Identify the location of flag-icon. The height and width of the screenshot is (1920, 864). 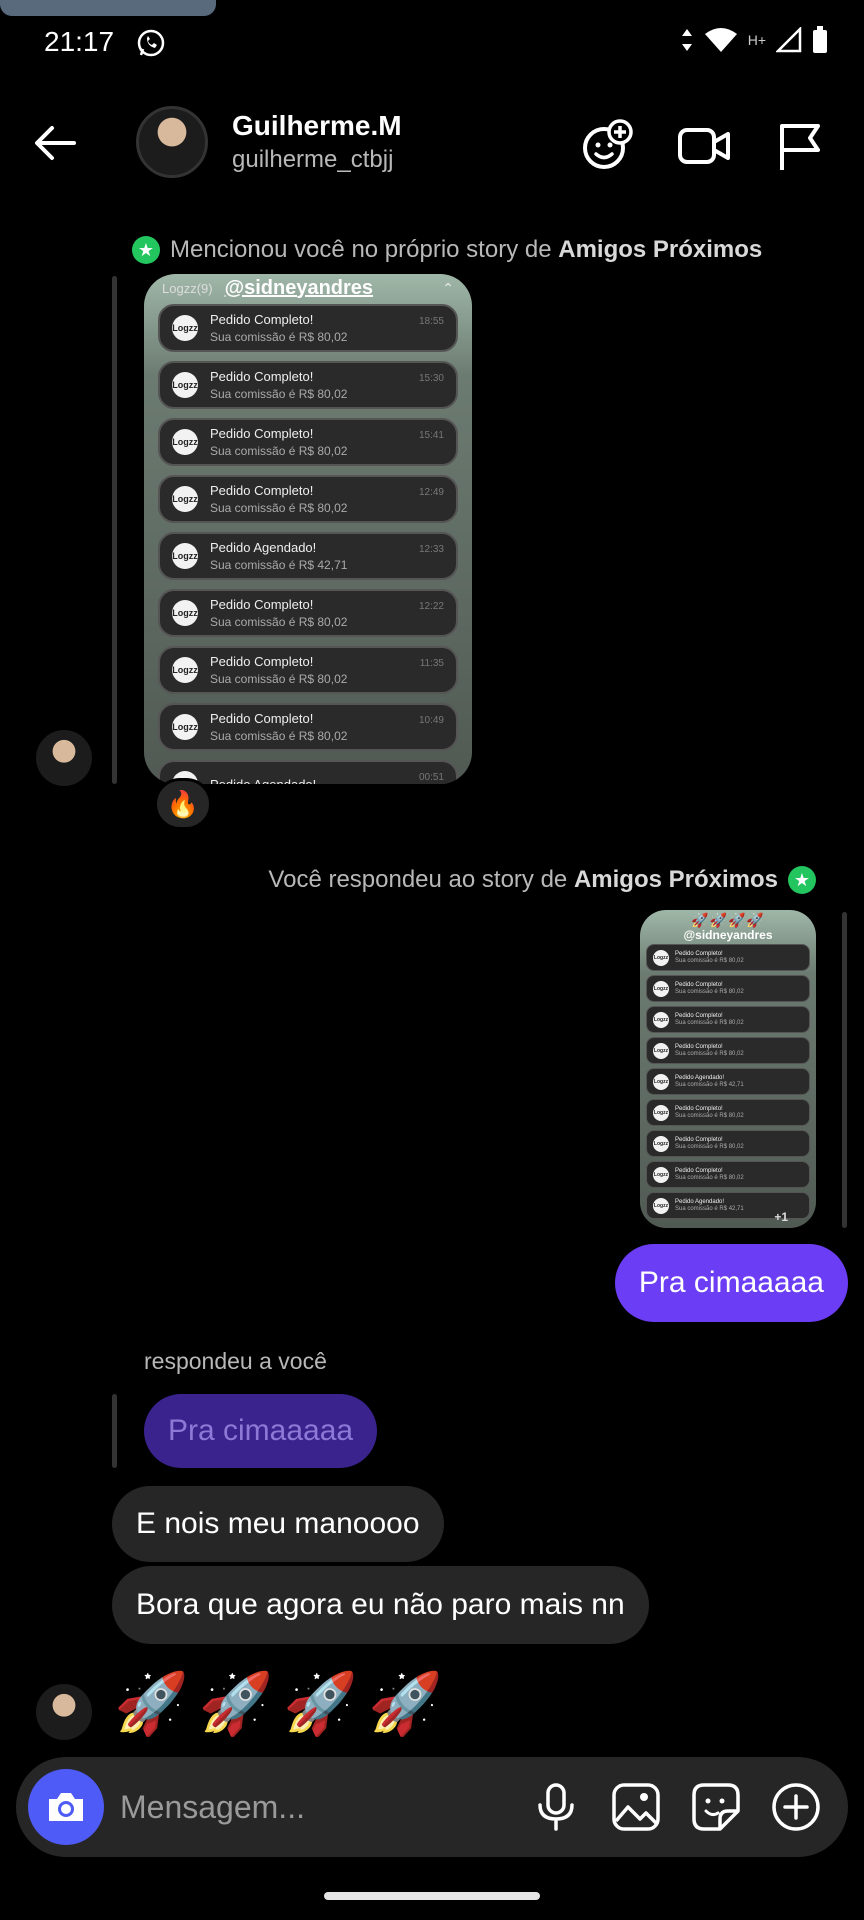
(800, 146).